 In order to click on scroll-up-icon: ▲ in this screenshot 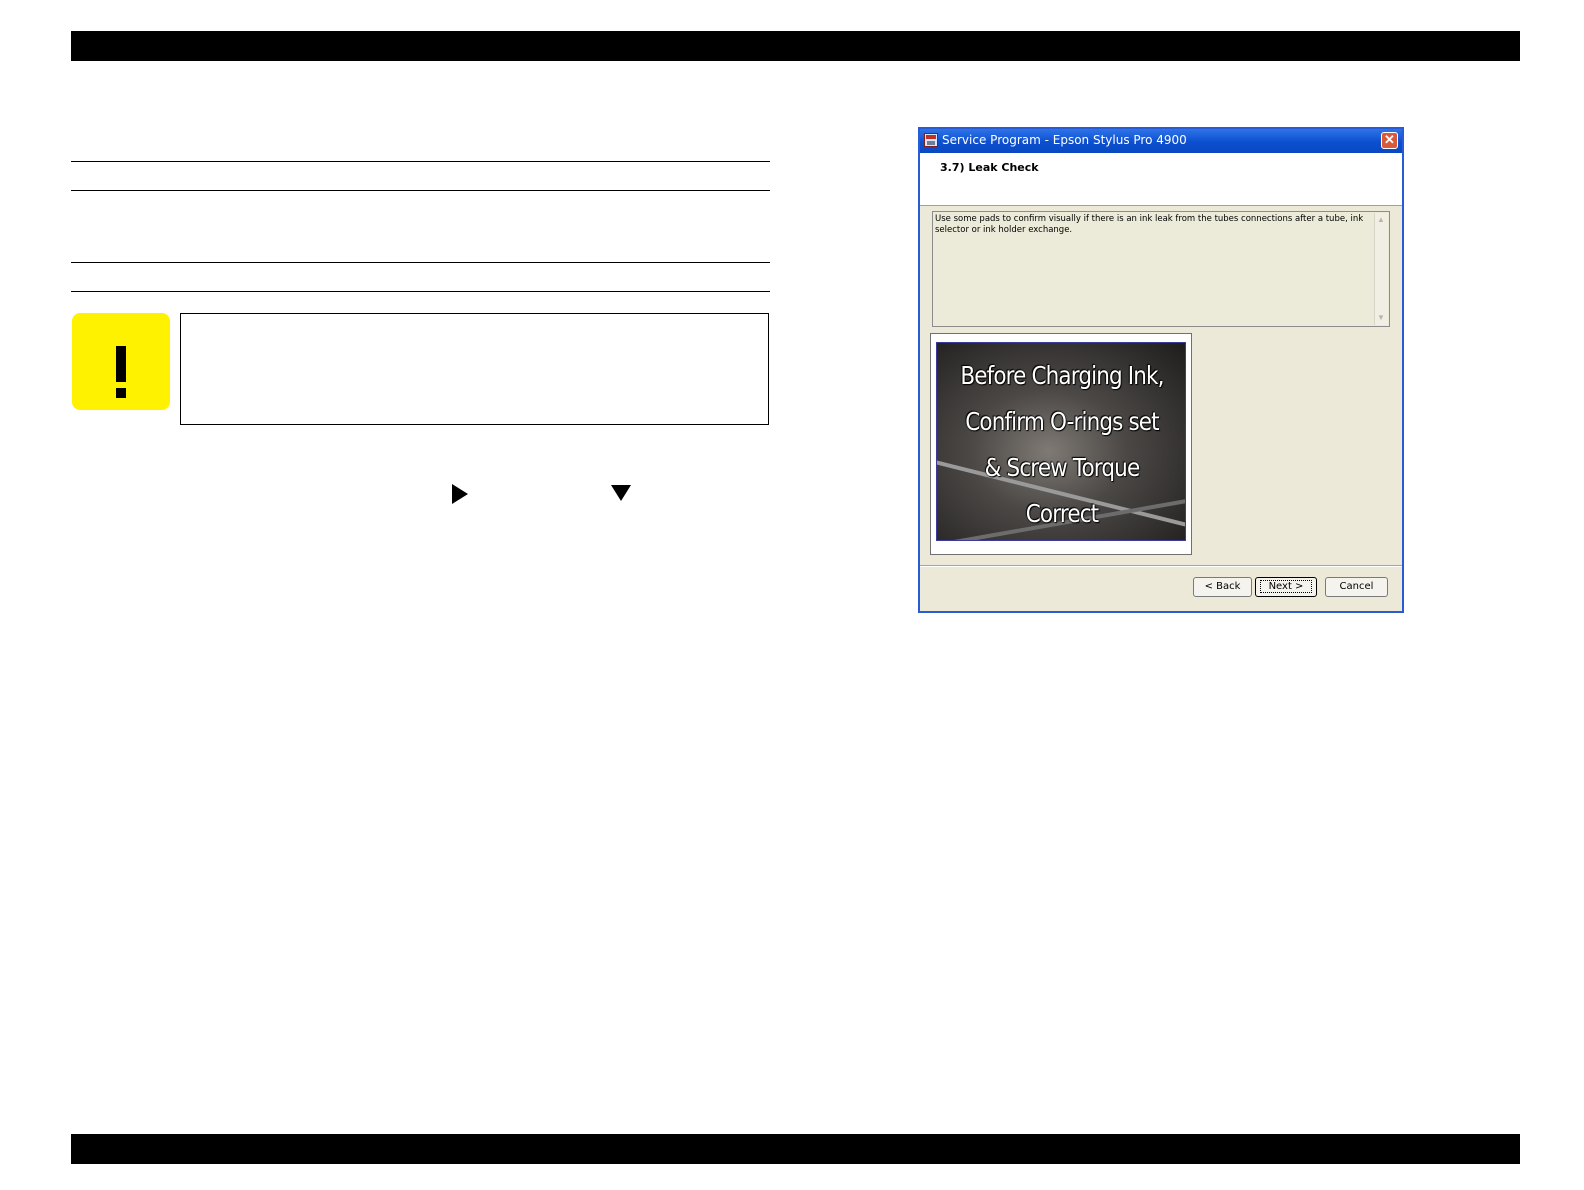, I will do `click(1381, 220)`.